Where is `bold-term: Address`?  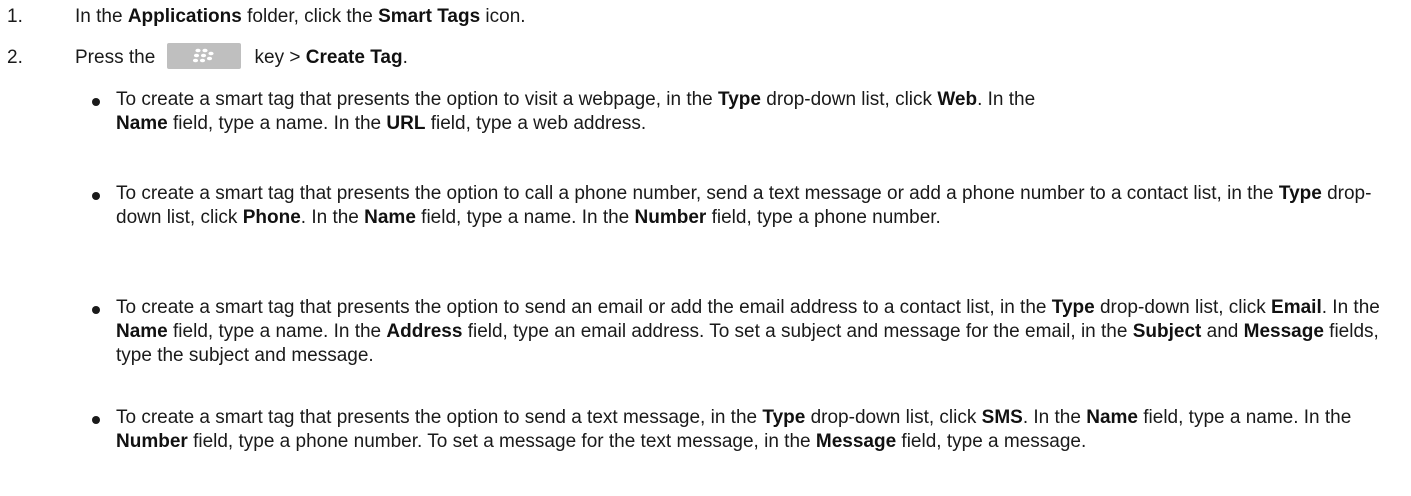
bold-term: Address is located at coordinates (424, 331).